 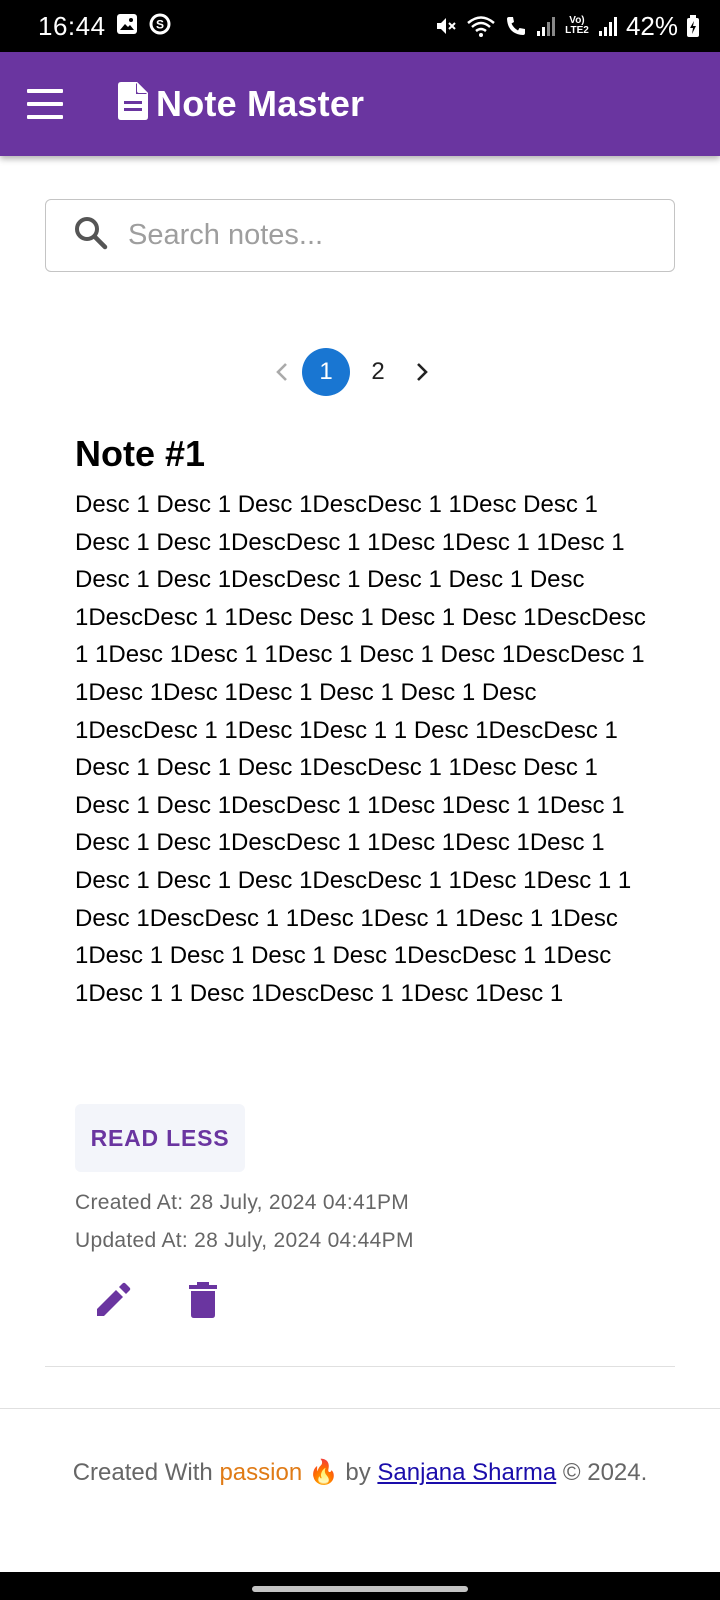 I want to click on page-button-2: 2, so click(x=378, y=372).